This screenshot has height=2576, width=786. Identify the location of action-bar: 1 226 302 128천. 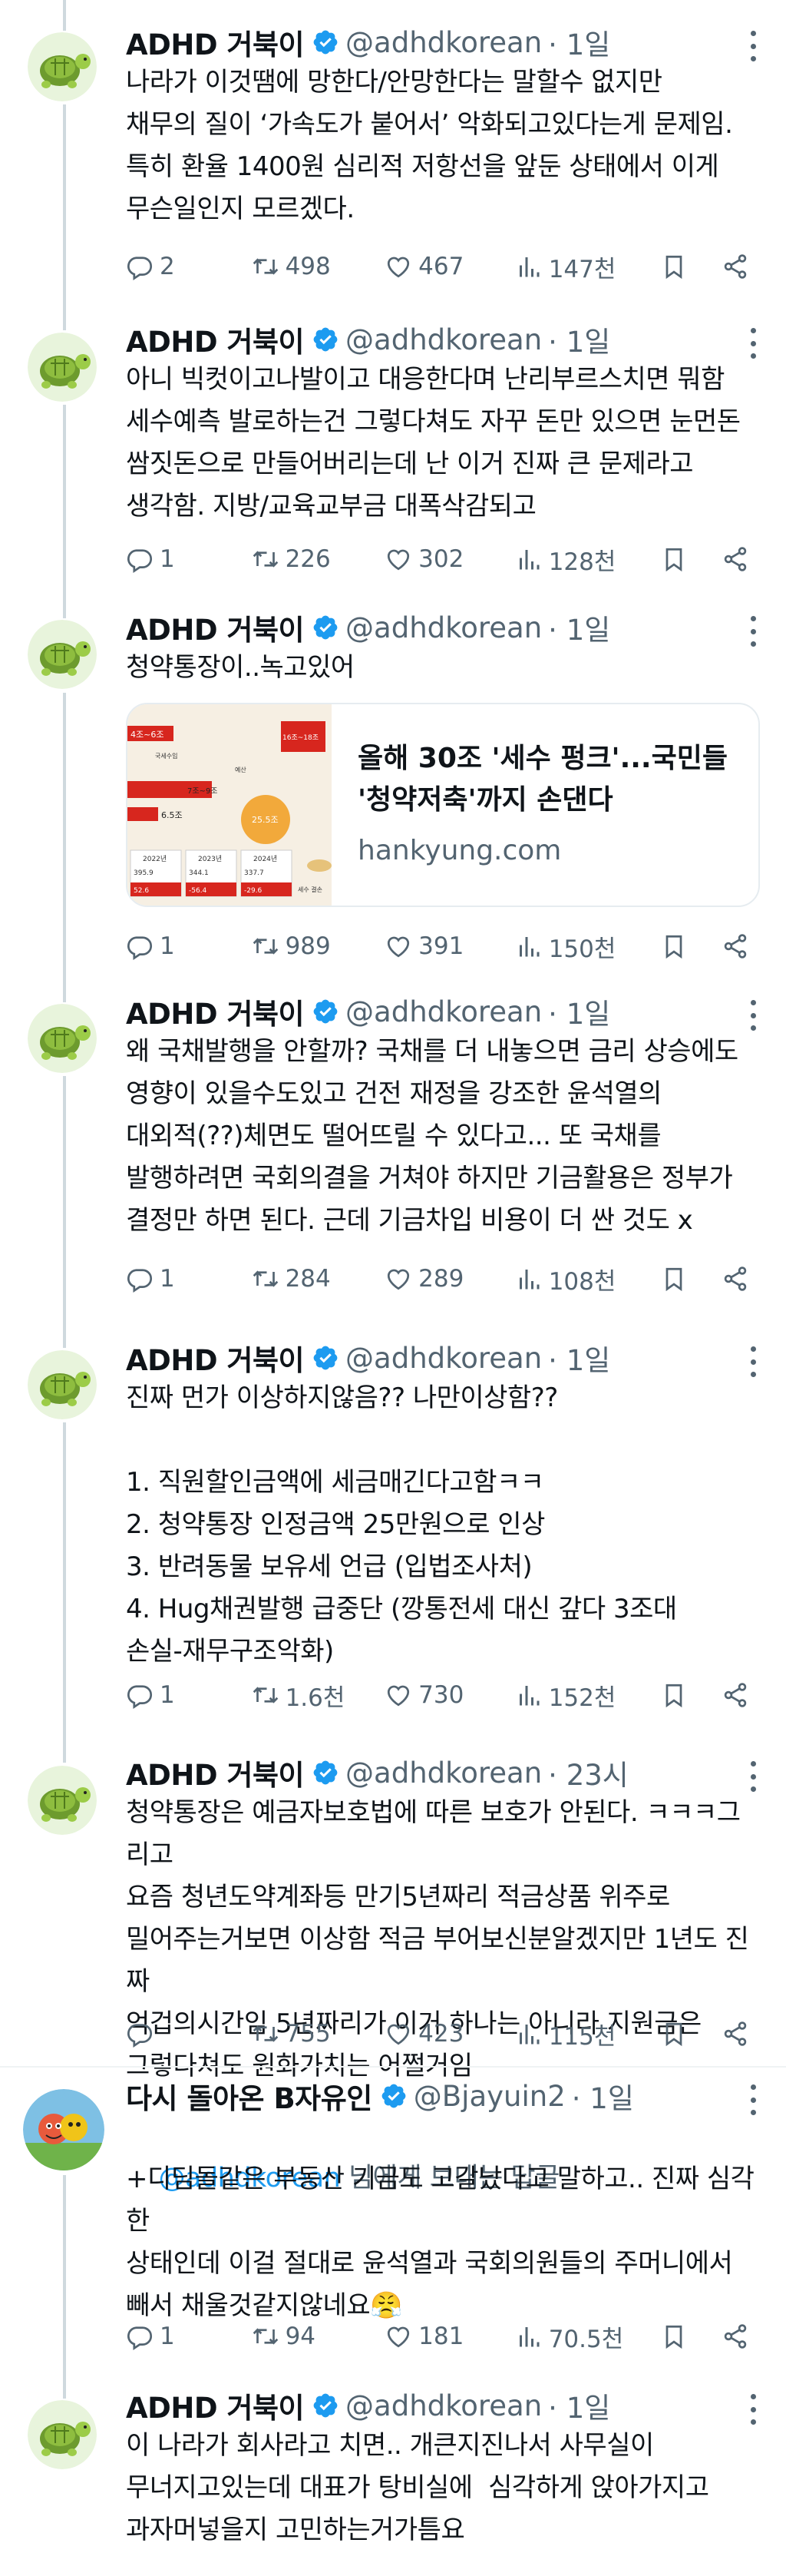
(440, 559).